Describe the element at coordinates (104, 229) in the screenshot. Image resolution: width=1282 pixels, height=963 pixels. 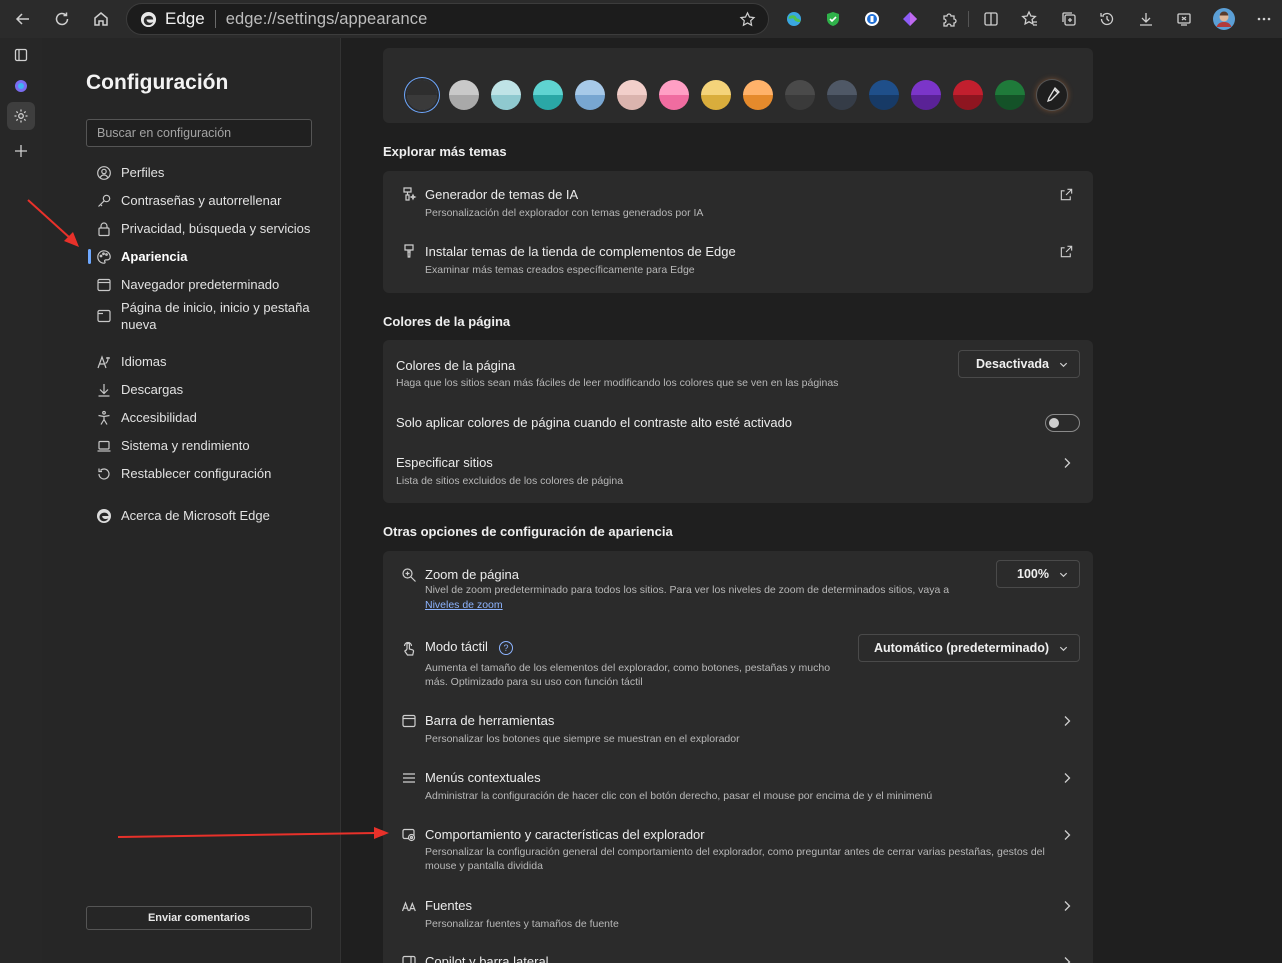
I see `lock-icon` at that location.